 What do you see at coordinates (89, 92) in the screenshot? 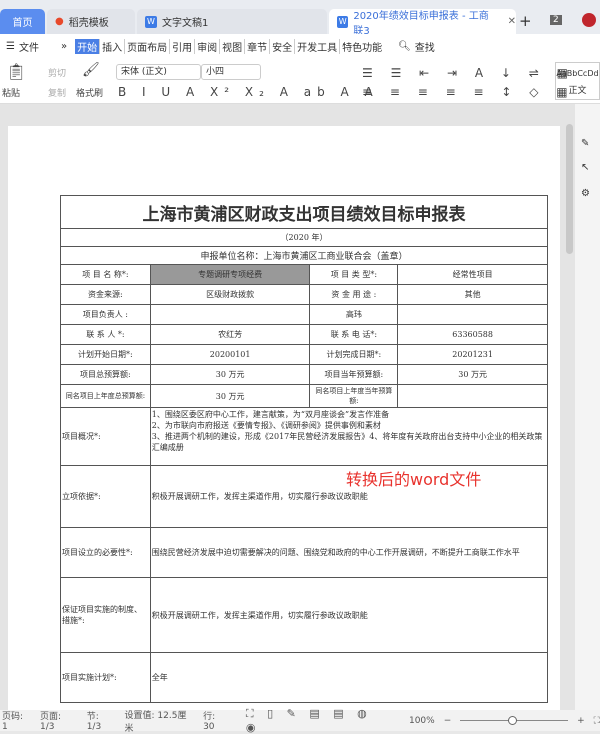
I see `format-painter-button: 格式刷` at bounding box center [89, 92].